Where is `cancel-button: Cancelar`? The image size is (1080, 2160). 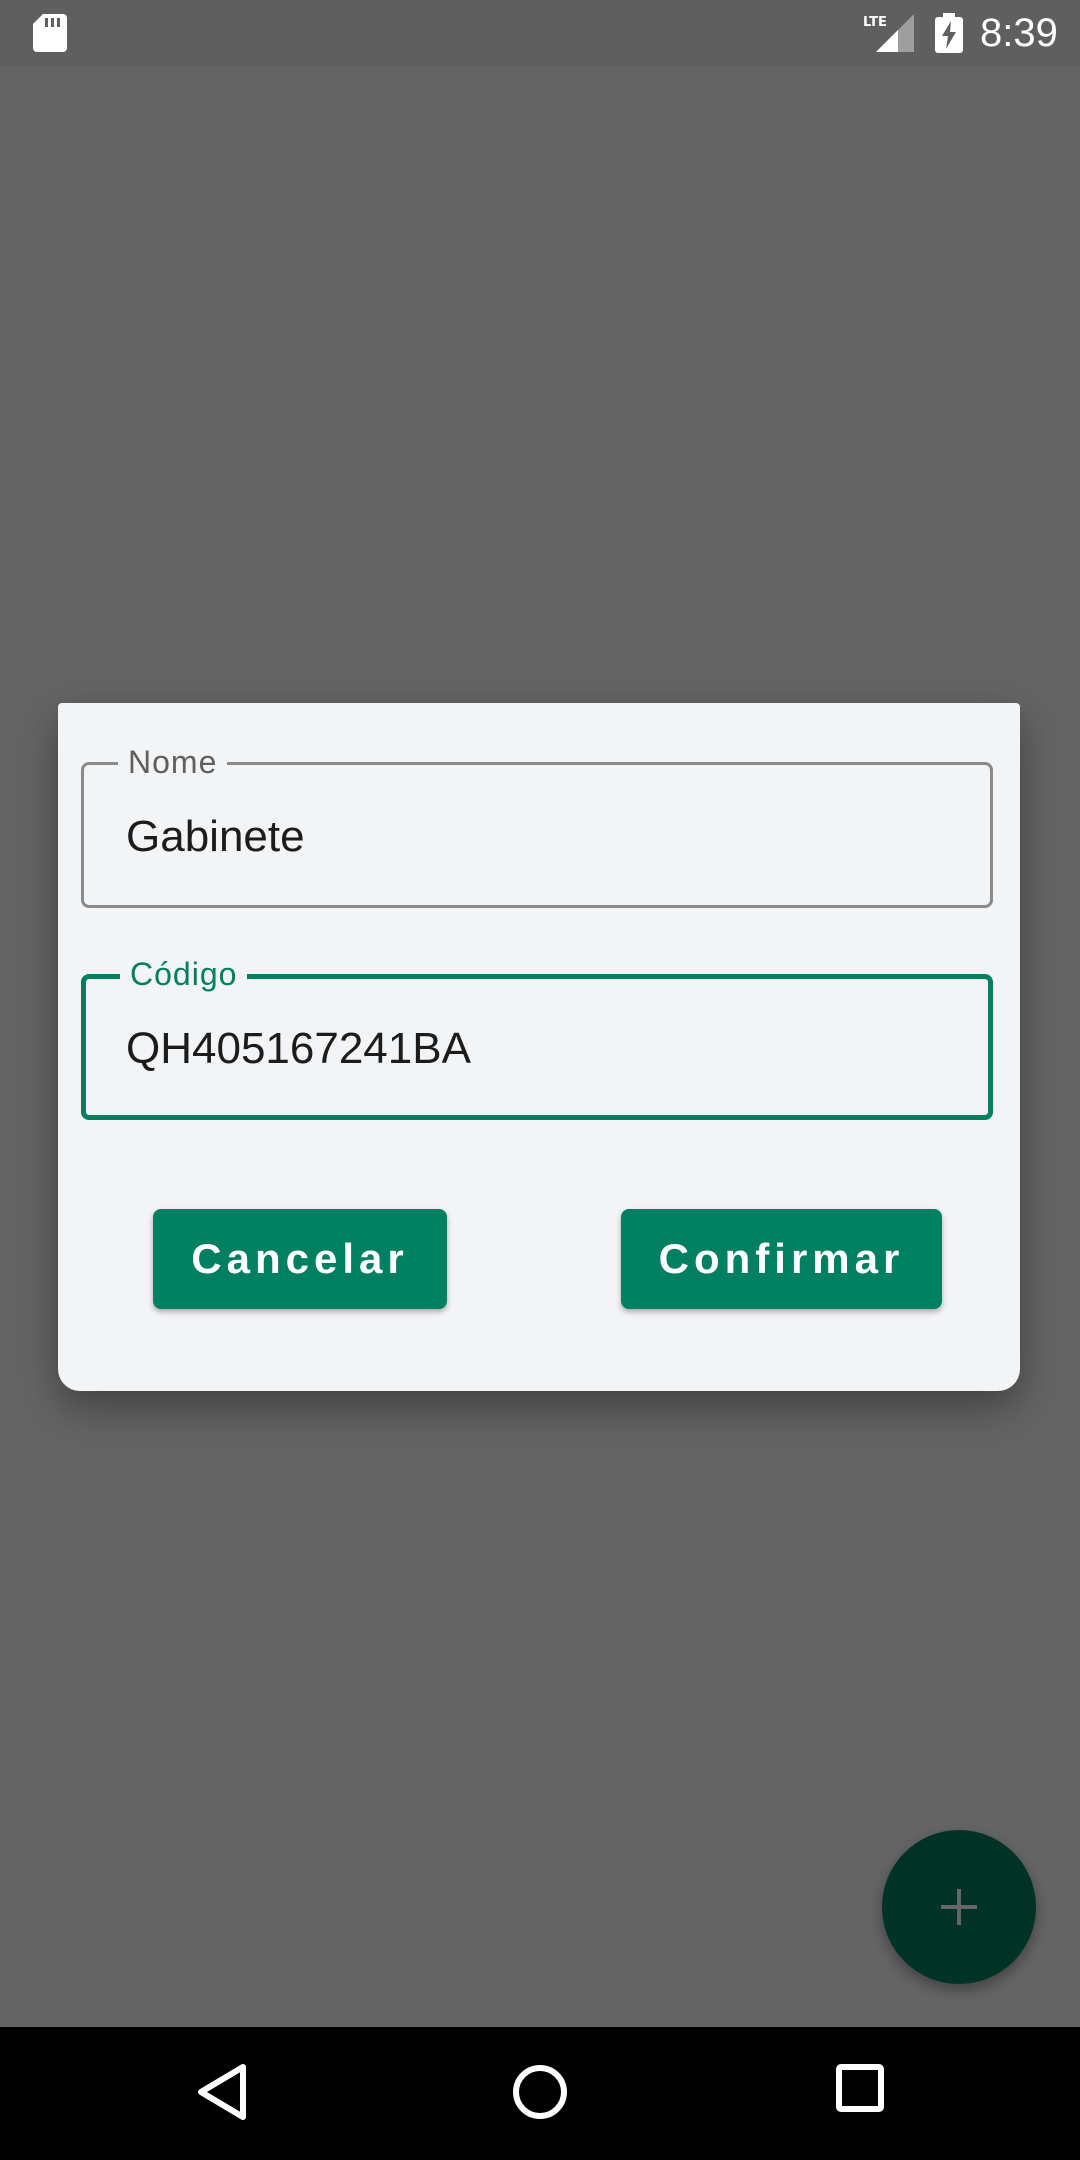
cancel-button: Cancelar is located at coordinates (300, 1259).